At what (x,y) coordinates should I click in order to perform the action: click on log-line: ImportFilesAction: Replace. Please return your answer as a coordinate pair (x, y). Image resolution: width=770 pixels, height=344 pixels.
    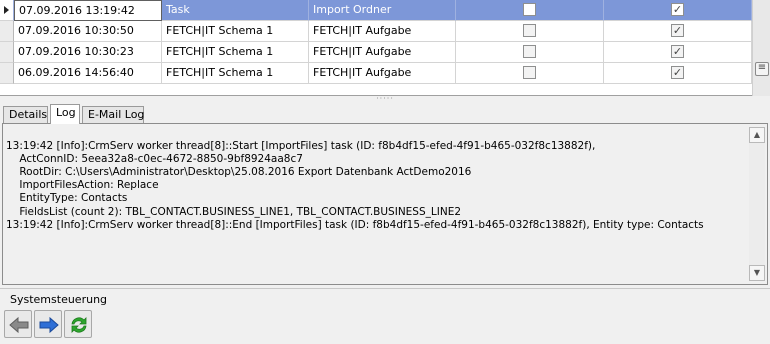
    Looking at the image, I should click on (82, 185).